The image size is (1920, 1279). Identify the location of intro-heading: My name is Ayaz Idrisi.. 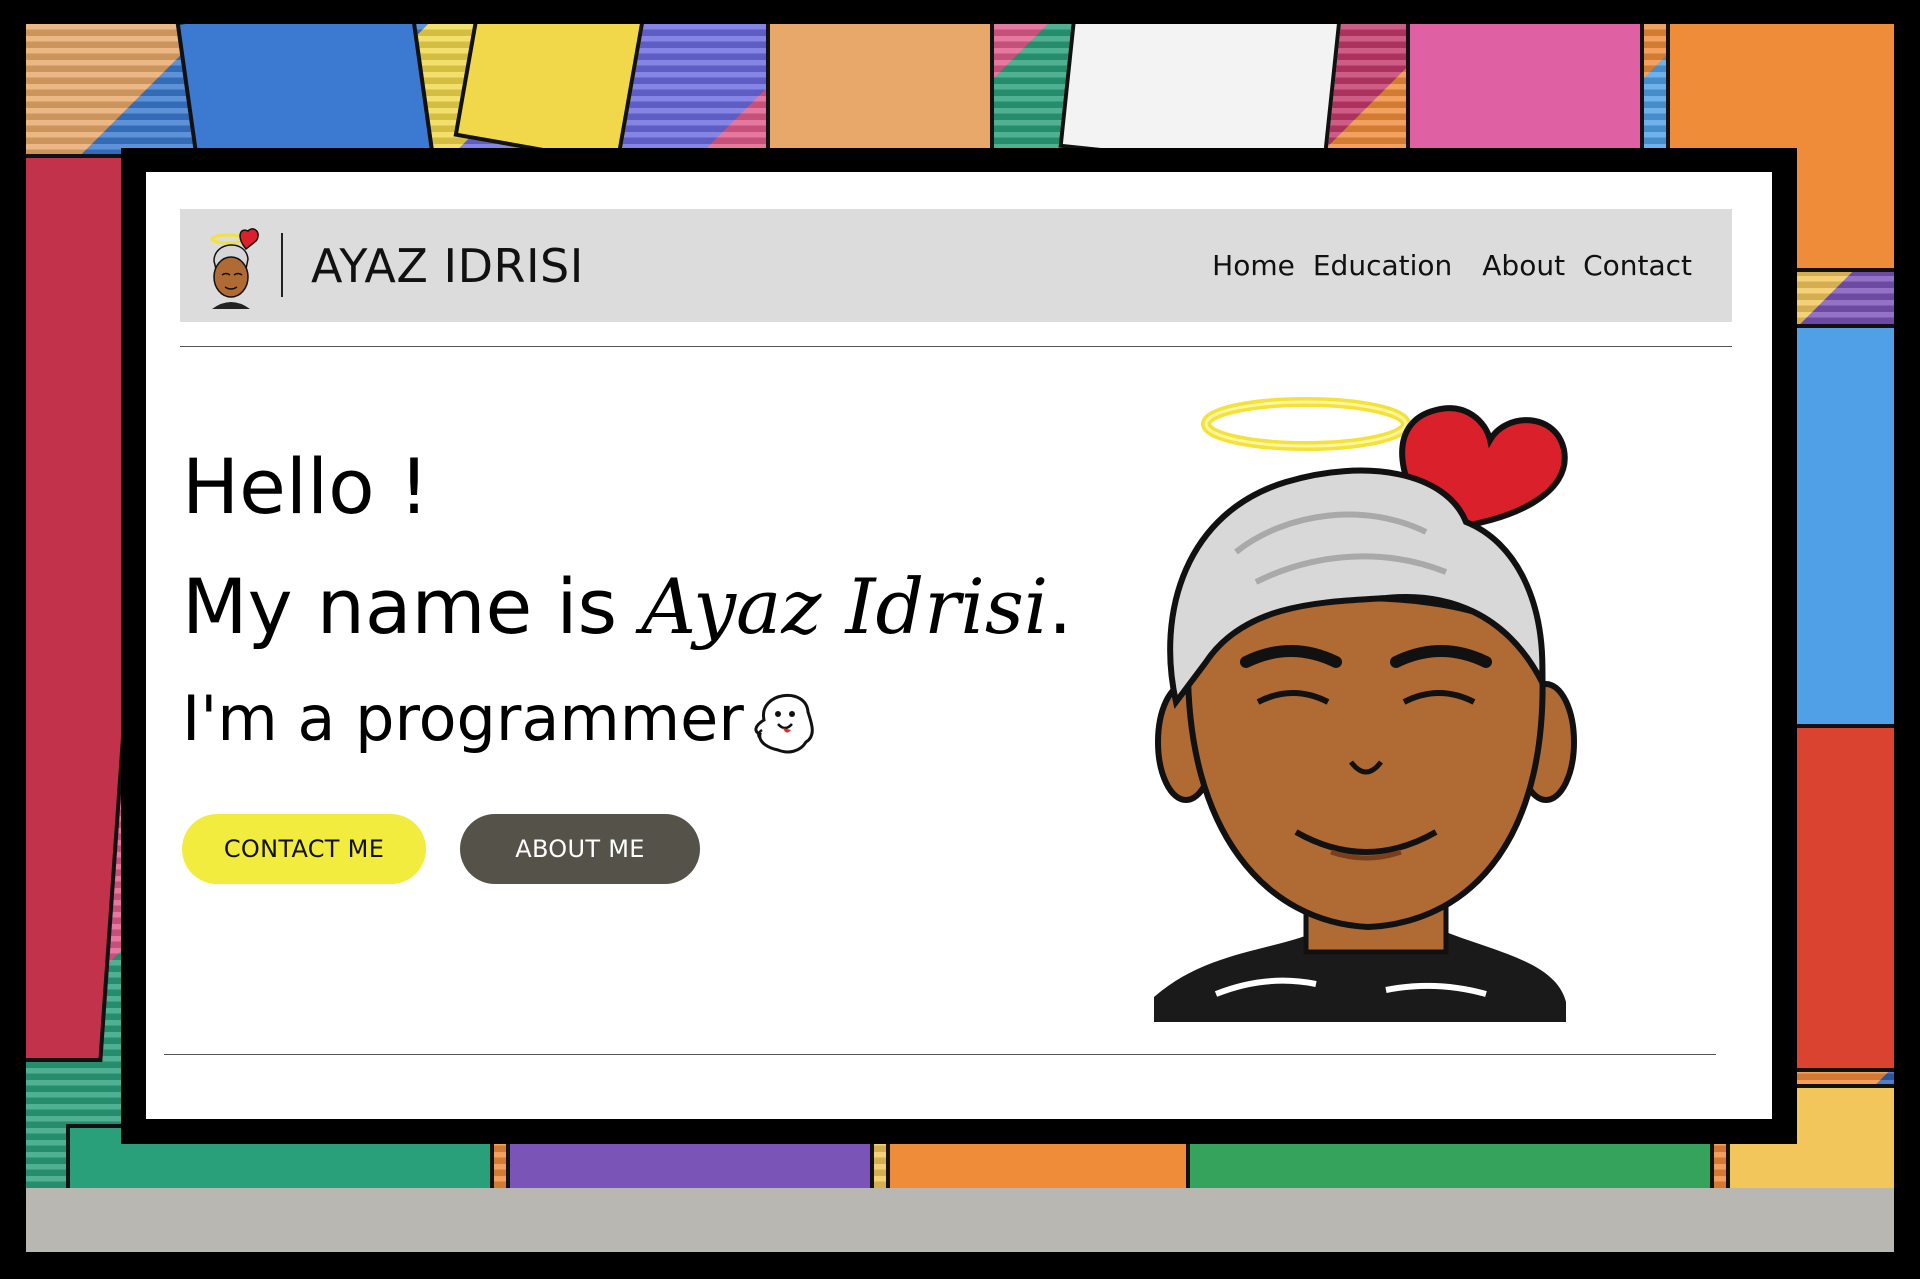
(627, 606).